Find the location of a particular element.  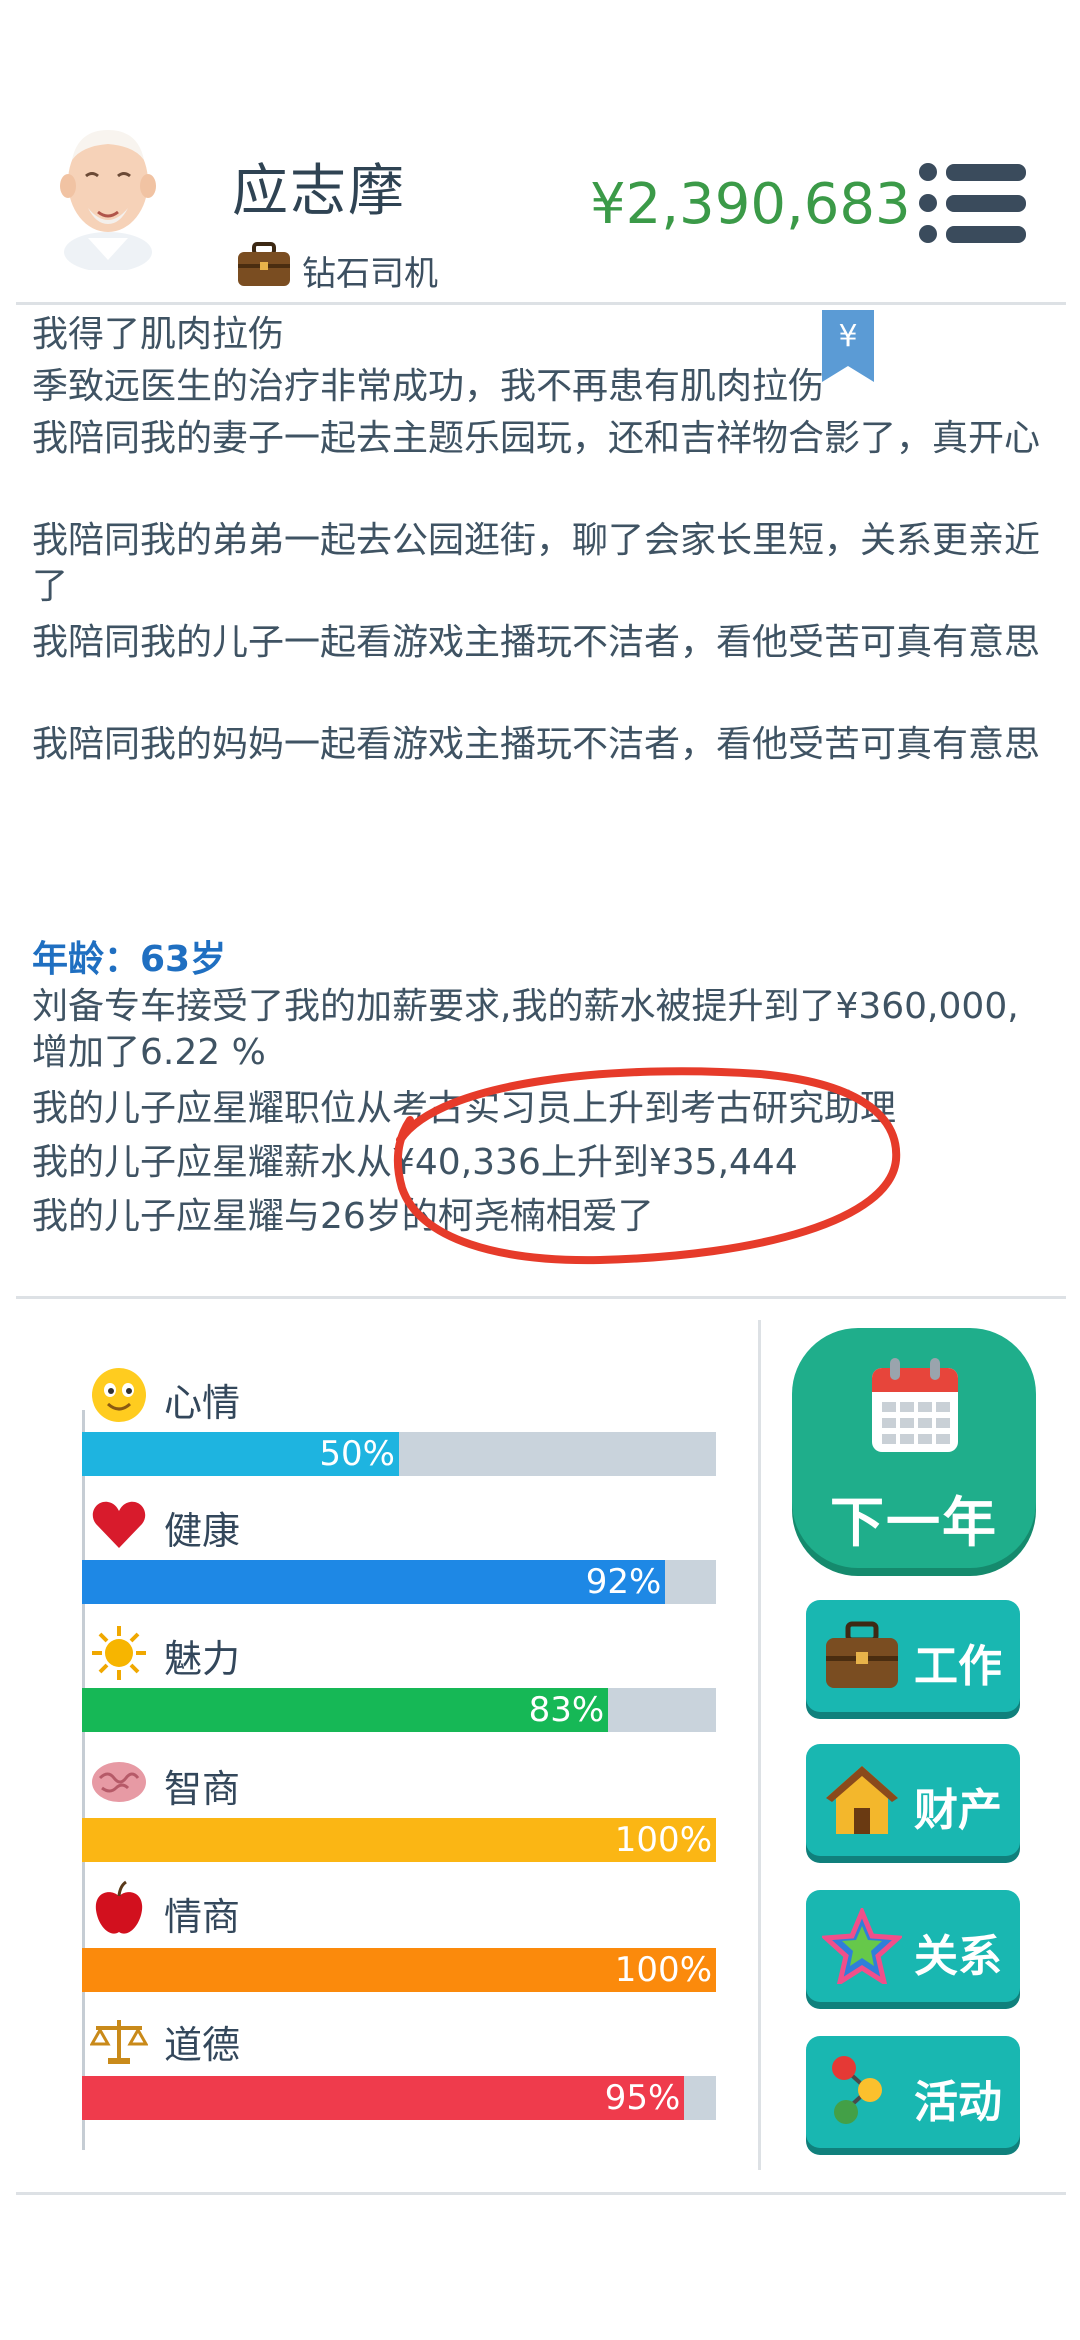

player-name: 应志摩 is located at coordinates (319, 191).